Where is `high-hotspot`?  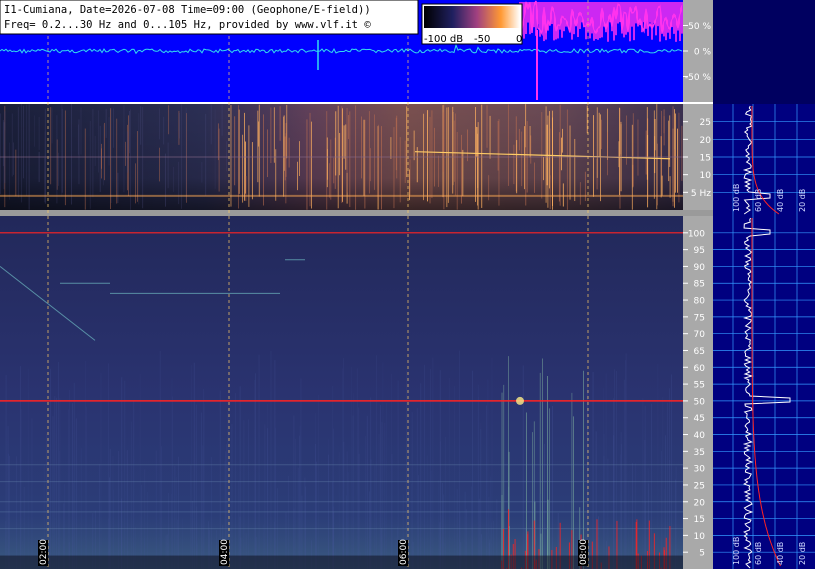 high-hotspot is located at coordinates (520, 400).